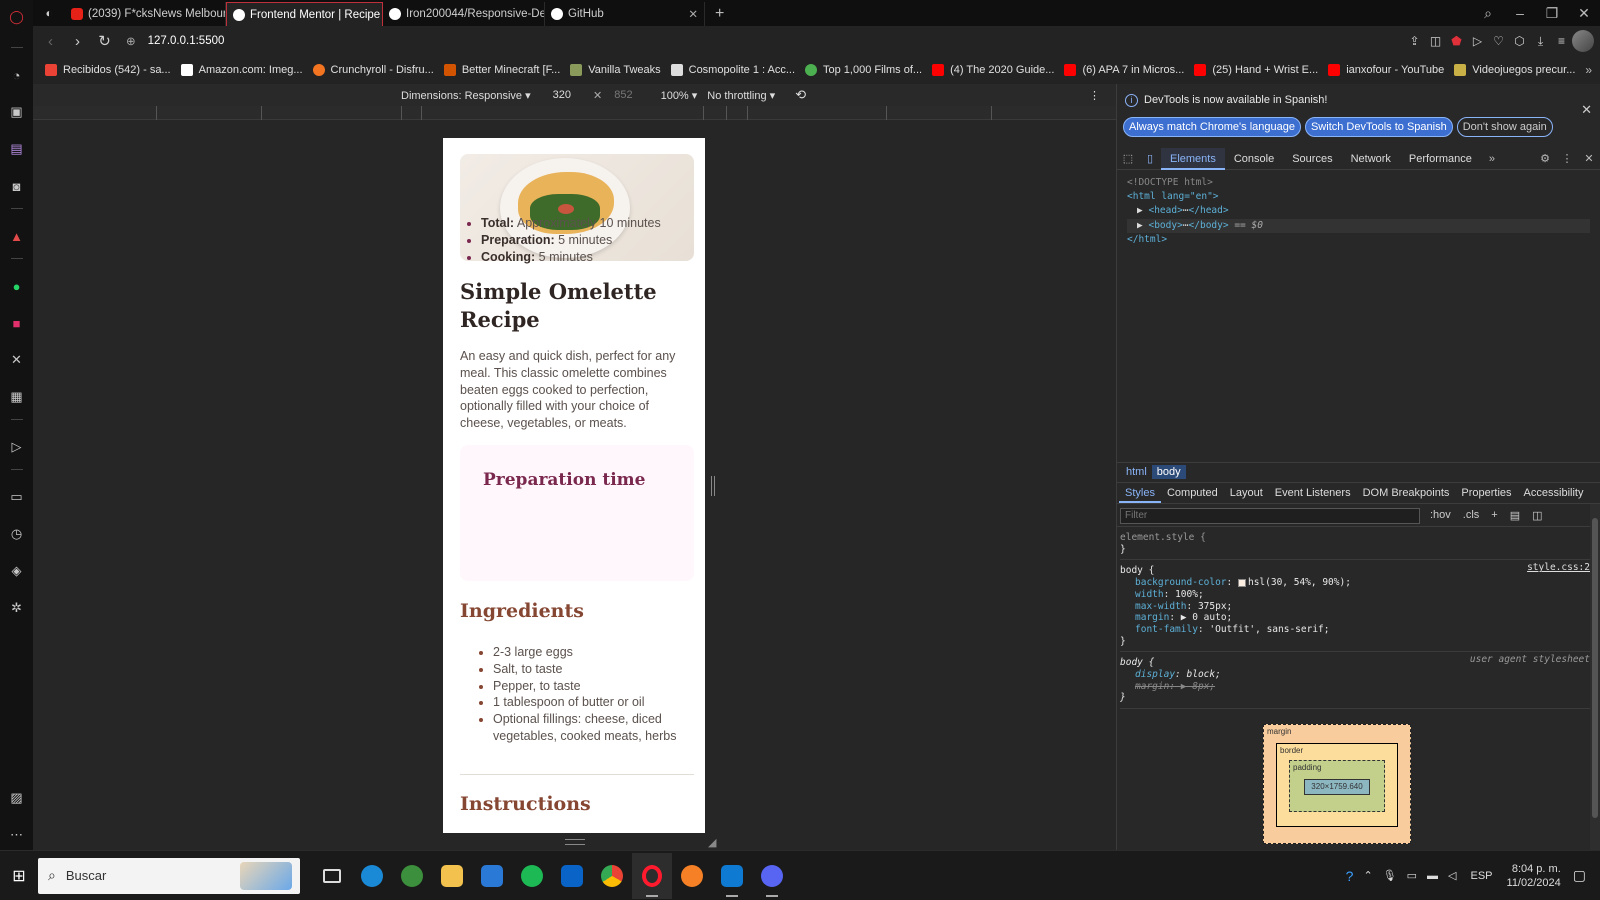 The height and width of the screenshot is (900, 1600). Describe the element at coordinates (741, 95) in the screenshot. I see `throttling-dropdown: No throttling ▾` at that location.